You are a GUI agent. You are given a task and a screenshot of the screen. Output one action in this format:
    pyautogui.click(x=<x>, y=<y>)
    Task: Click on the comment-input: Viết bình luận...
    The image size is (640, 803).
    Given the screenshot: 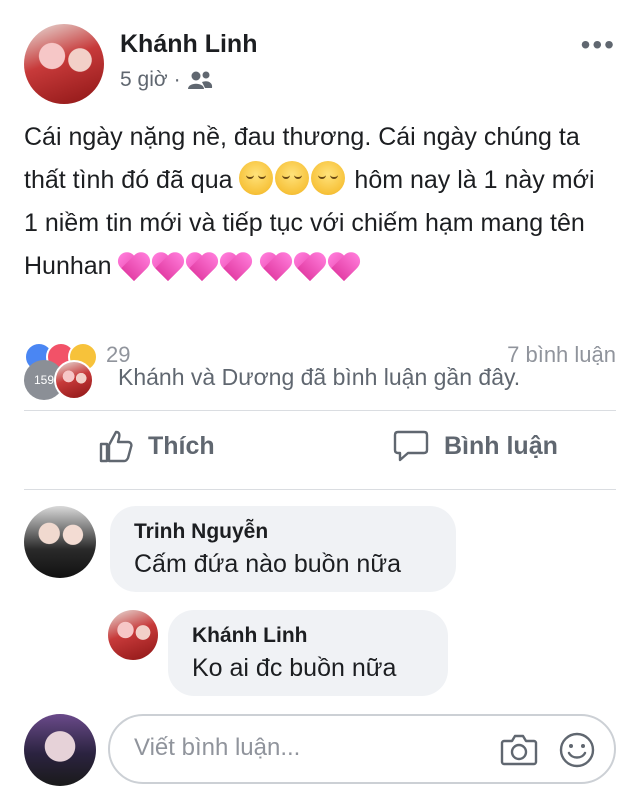 What is the action you would take?
    pyautogui.click(x=362, y=749)
    